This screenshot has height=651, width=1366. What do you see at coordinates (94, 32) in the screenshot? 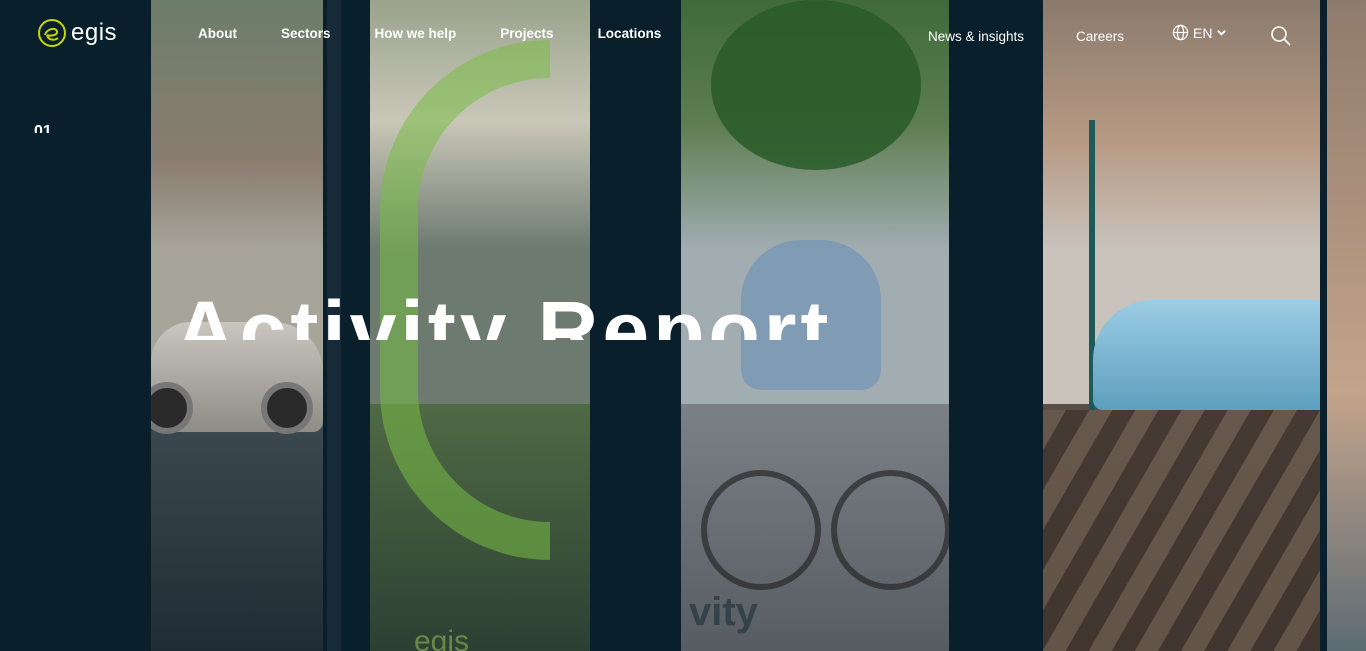
I see `logo-wordmark: egis` at bounding box center [94, 32].